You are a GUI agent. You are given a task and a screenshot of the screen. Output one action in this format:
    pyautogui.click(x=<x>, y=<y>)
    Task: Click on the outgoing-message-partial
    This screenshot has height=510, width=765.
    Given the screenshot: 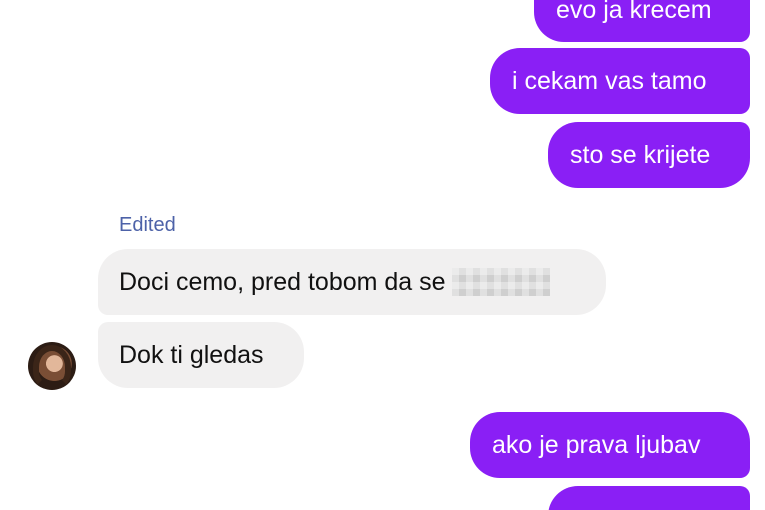 What is the action you would take?
    pyautogui.click(x=649, y=498)
    